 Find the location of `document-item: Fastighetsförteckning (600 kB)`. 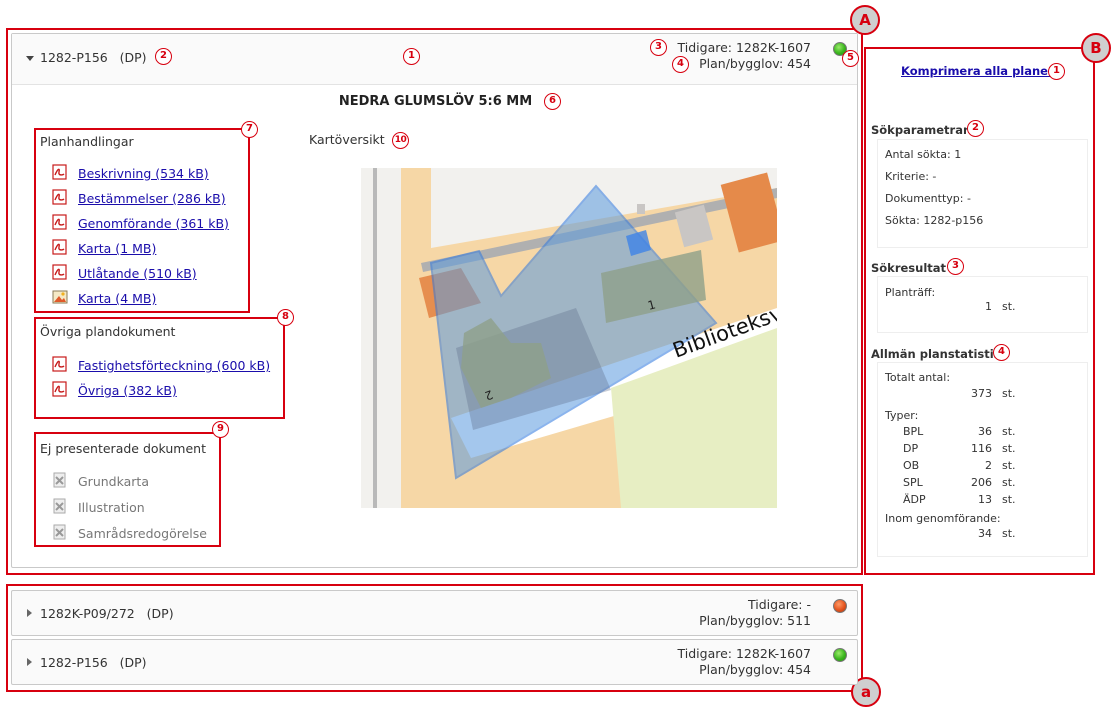

document-item: Fastighetsförteckning (600 kB) is located at coordinates (161, 365).